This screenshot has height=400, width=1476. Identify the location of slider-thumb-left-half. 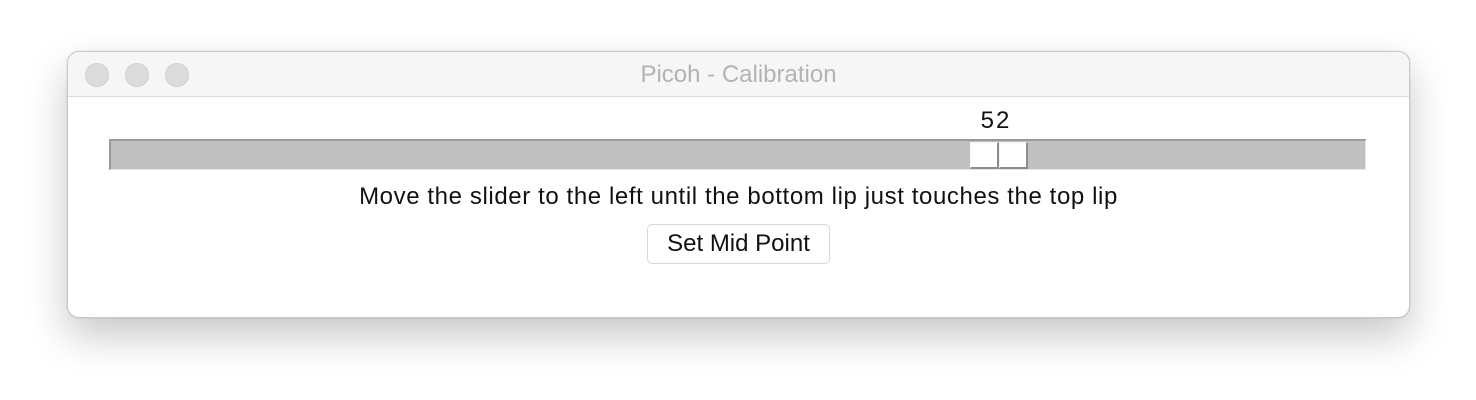
(984, 155).